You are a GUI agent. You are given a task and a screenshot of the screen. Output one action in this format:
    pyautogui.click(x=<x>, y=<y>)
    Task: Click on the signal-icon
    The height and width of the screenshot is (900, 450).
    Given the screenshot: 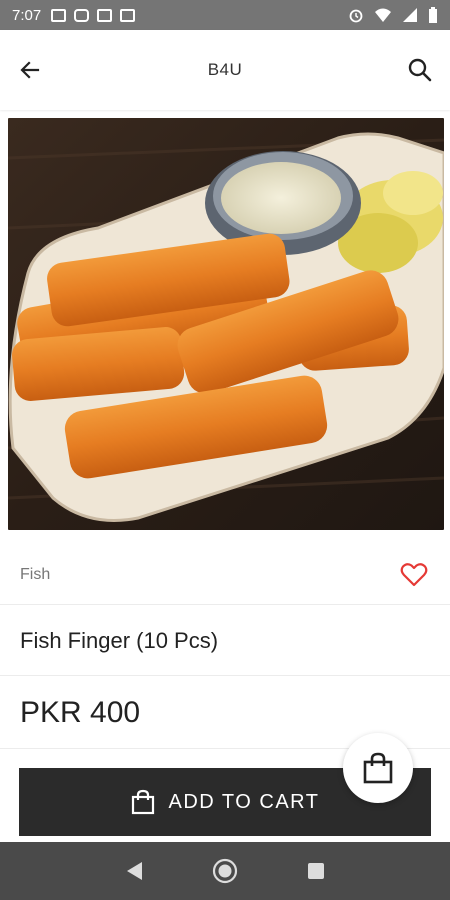 What is the action you would take?
    pyautogui.click(x=410, y=15)
    